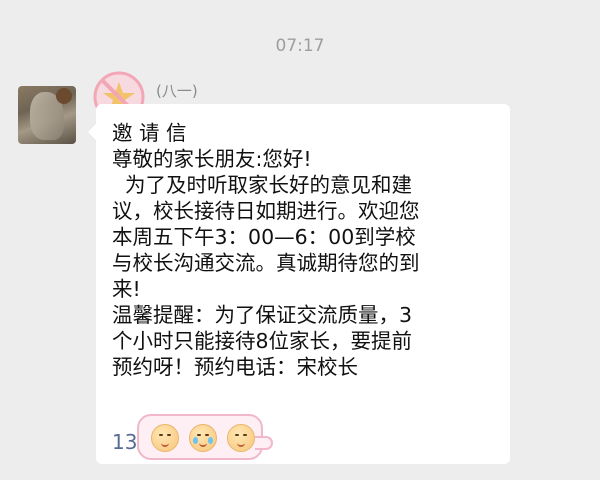  I want to click on sender-avatar, so click(47, 115).